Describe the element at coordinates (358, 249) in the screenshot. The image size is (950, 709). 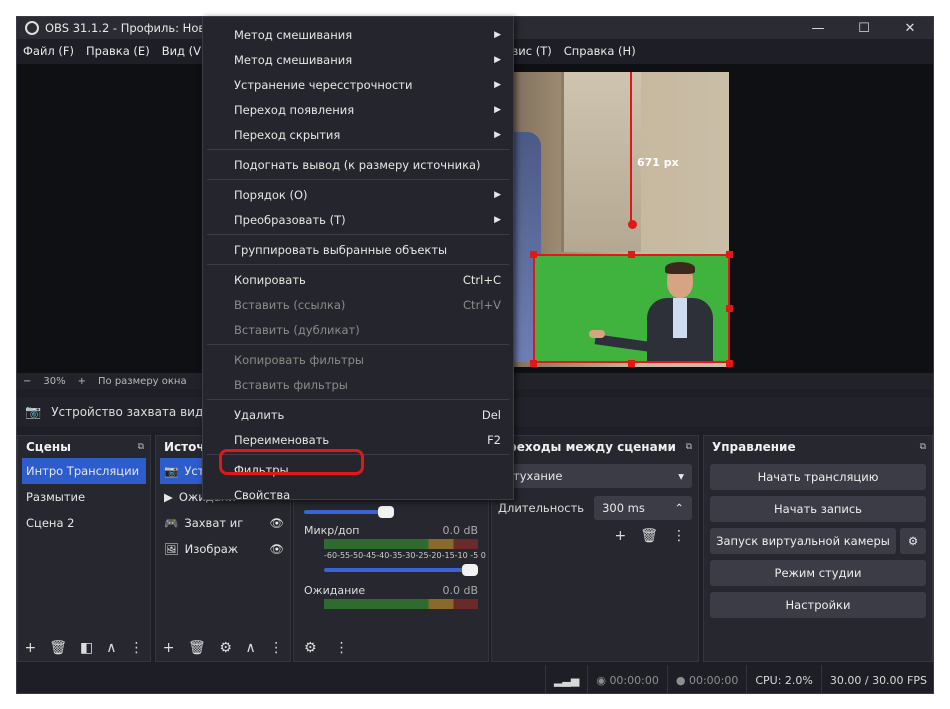
I see `menu-item-group: Группировать выбранные объекты` at that location.